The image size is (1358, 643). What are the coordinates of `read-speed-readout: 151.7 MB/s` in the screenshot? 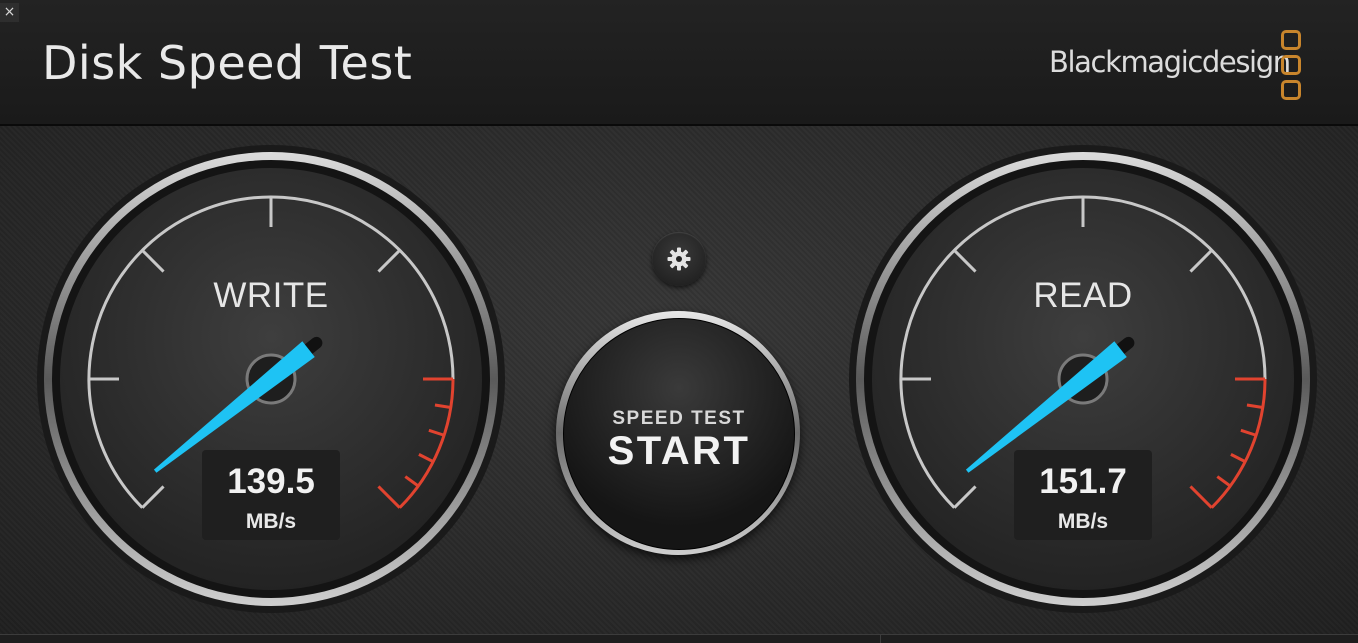 It's located at (1083, 495).